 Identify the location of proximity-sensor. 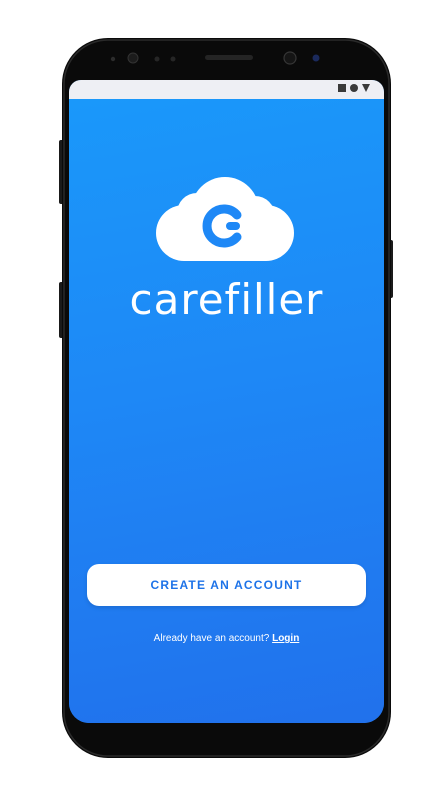
(113, 59).